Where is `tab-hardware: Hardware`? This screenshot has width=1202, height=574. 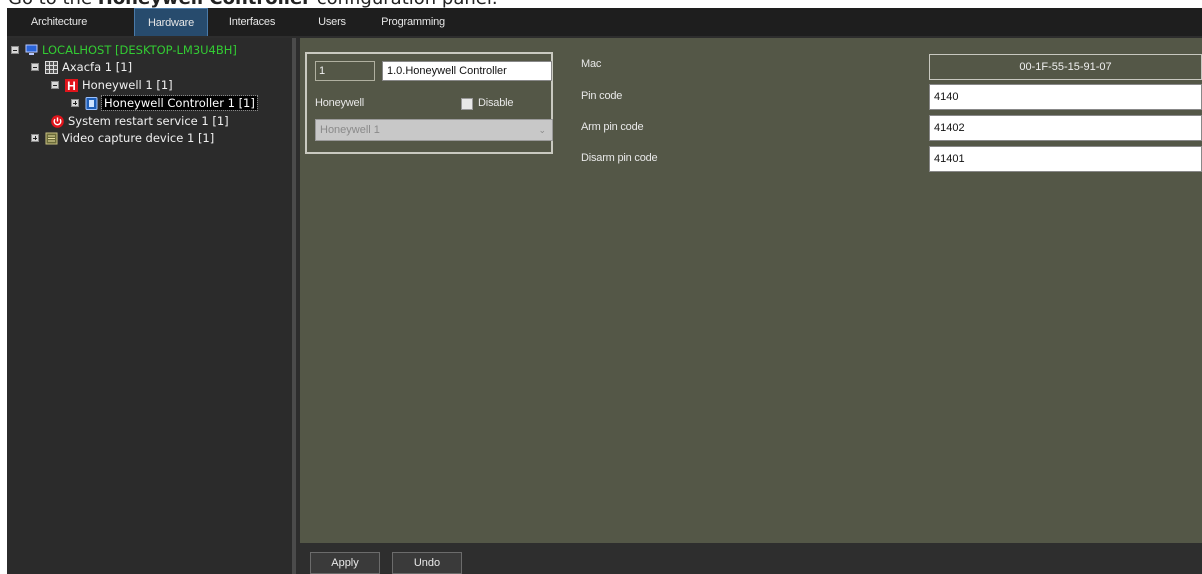
tab-hardware: Hardware is located at coordinates (171, 22).